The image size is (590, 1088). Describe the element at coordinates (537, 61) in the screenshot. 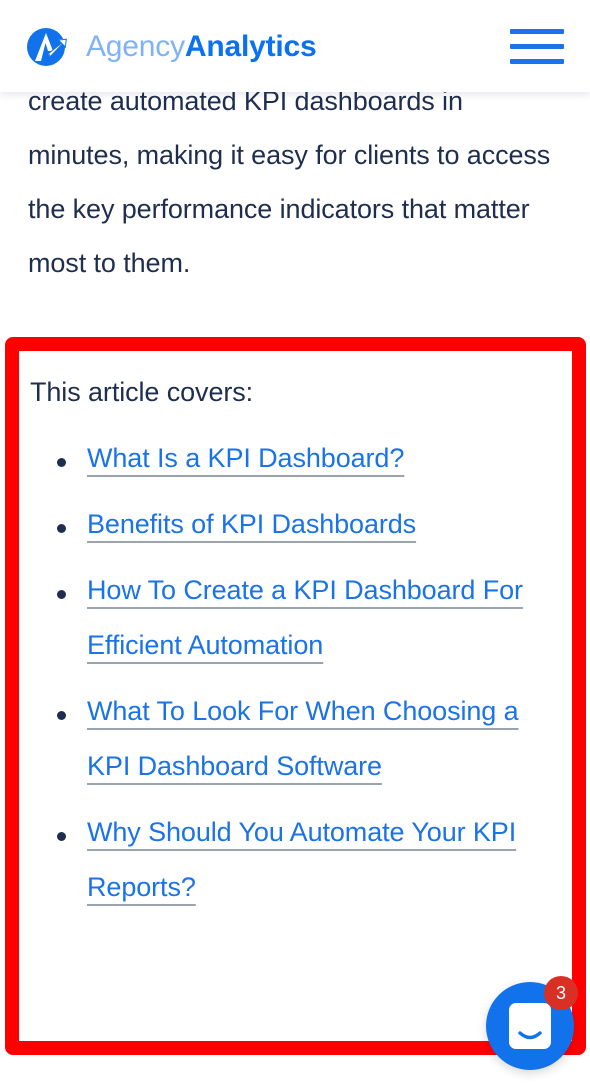

I see `menu-bar-bottom` at that location.